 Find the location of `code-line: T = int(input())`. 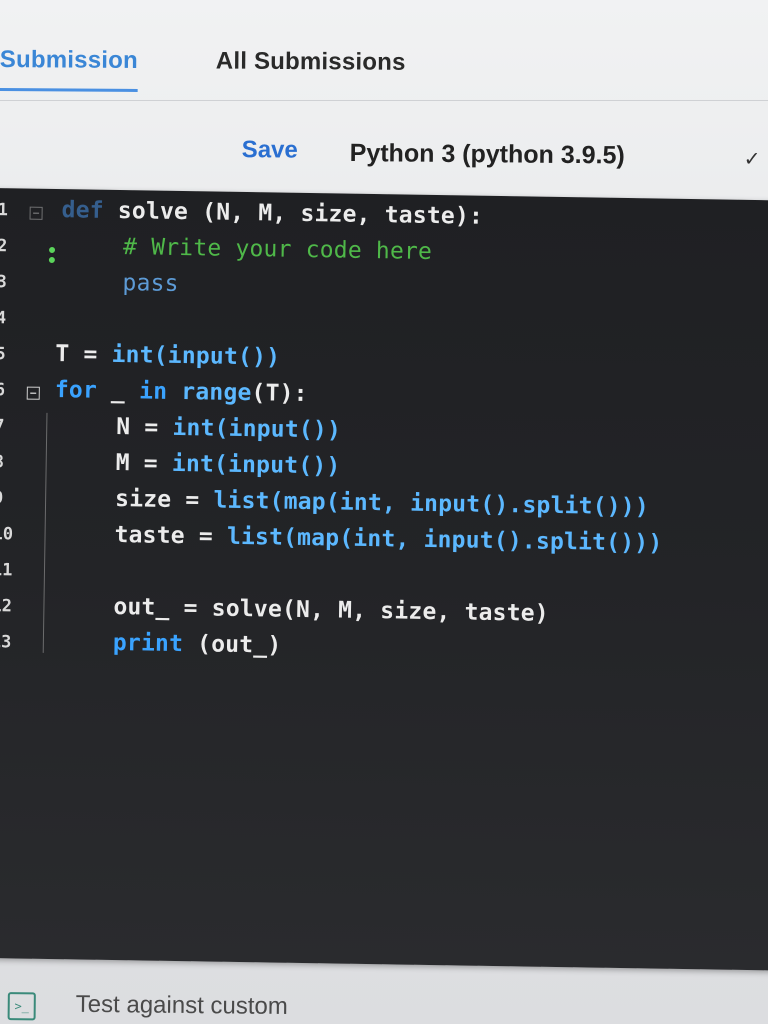

code-line: T = int(input()) is located at coordinates (167, 356).